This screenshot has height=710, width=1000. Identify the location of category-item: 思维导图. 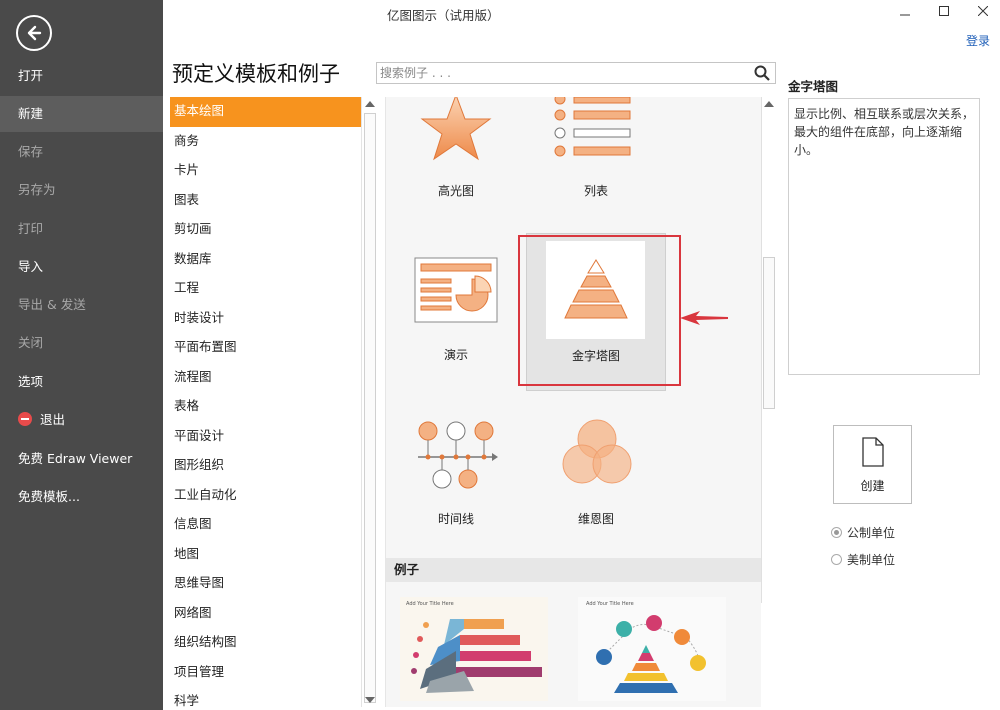
(265, 584).